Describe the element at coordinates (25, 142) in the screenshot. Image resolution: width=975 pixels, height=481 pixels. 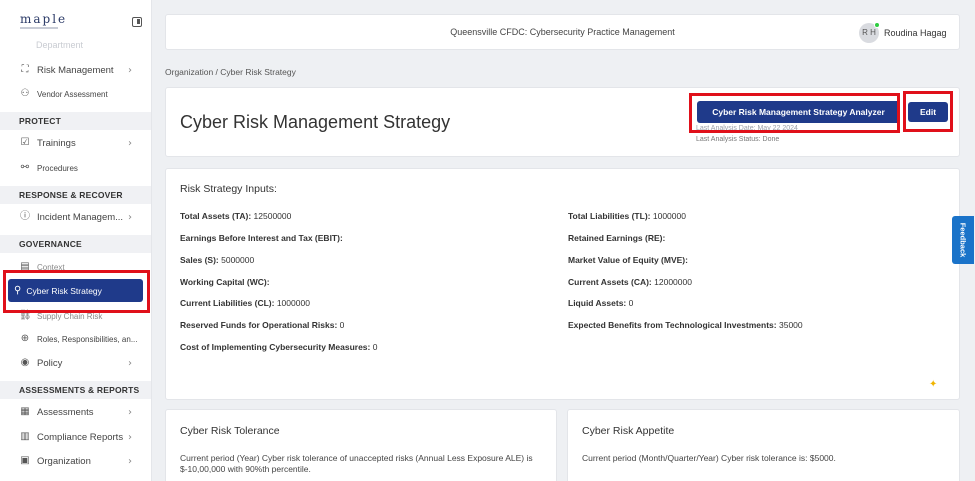
I see `training-icon: ☑` at that location.